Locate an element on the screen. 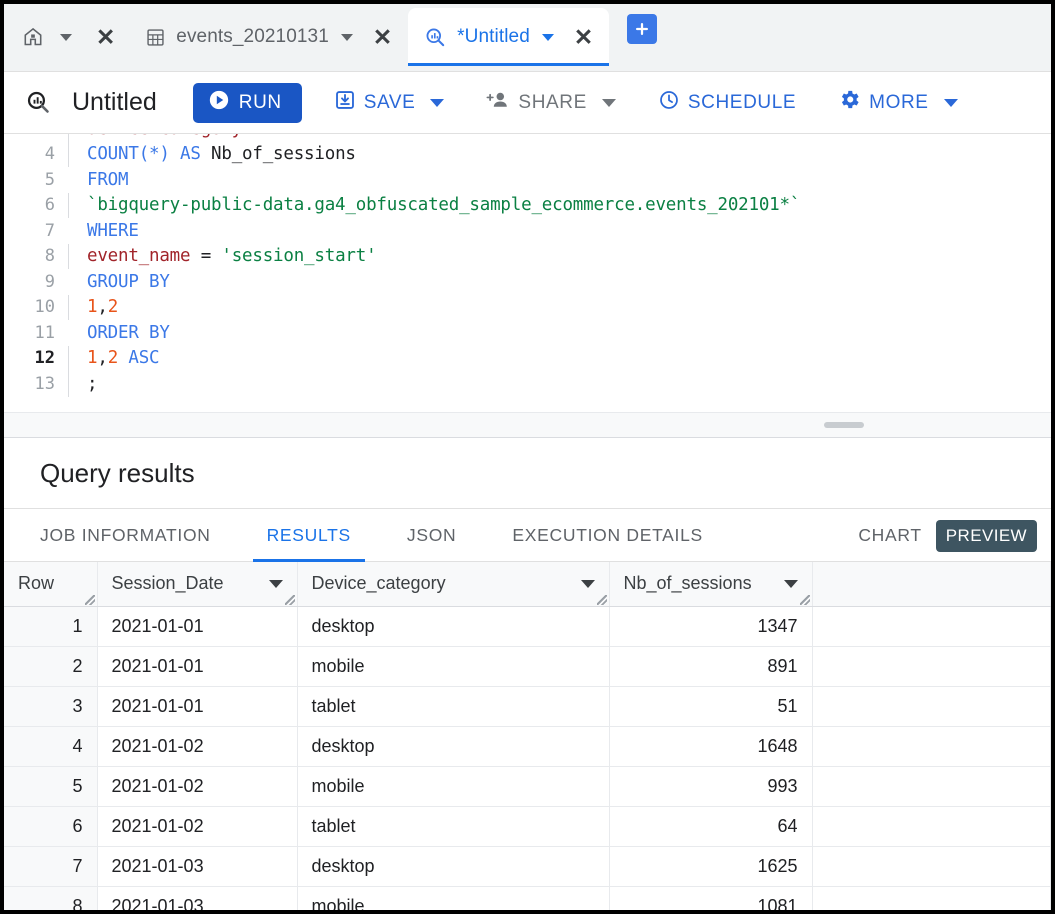 This screenshot has width=1055, height=914. code-token: 1 is located at coordinates (92, 358).